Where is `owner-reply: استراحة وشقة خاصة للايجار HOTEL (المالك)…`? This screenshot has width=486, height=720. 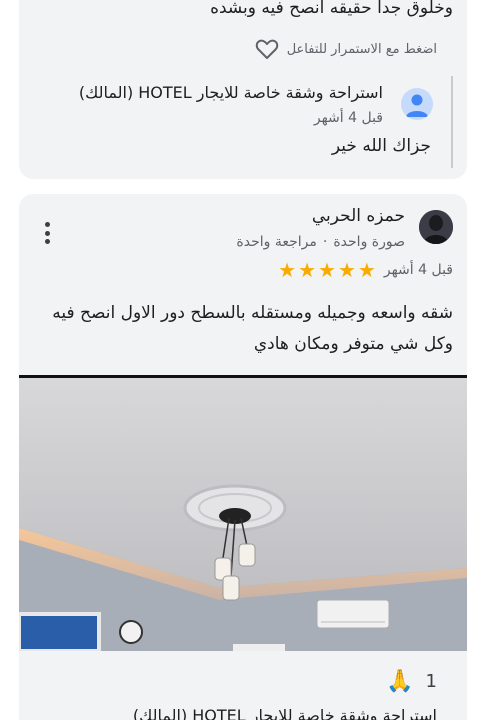 owner-reply: استراحة وشقة خاصة للايجار HOTEL (المالك)… is located at coordinates (243, 122).